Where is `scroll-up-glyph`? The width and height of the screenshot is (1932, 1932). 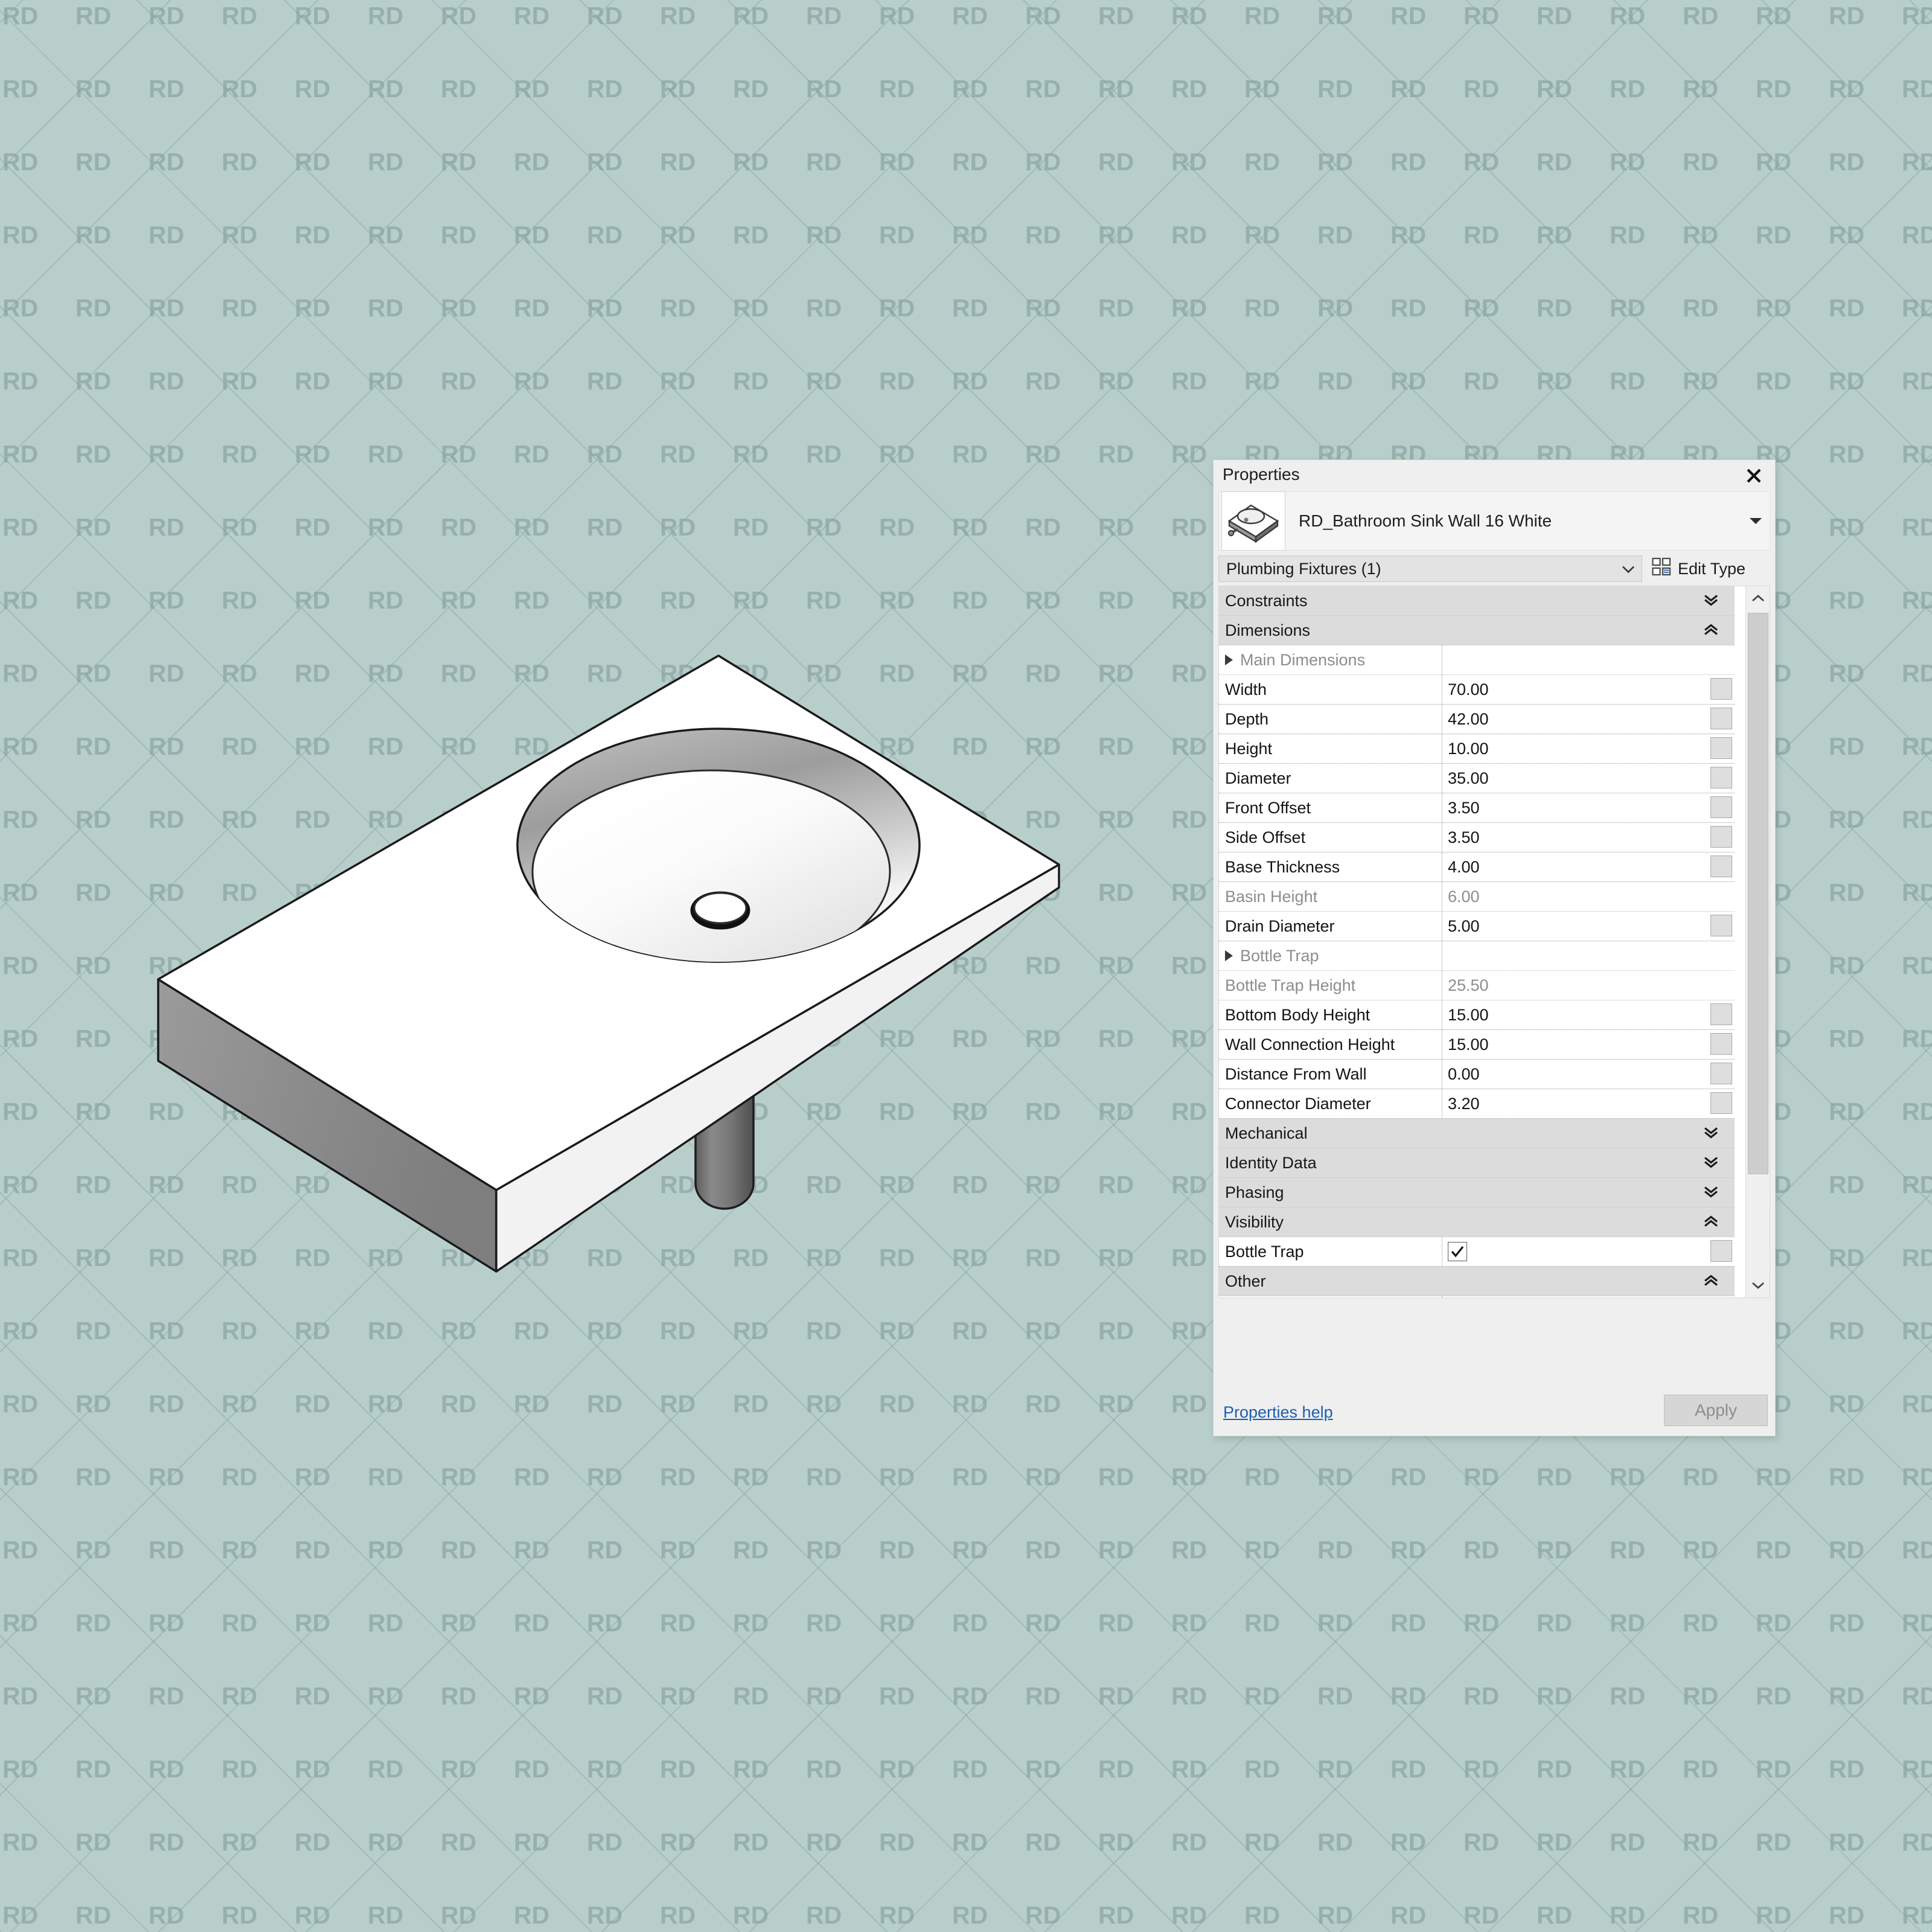 scroll-up-glyph is located at coordinates (1758, 598).